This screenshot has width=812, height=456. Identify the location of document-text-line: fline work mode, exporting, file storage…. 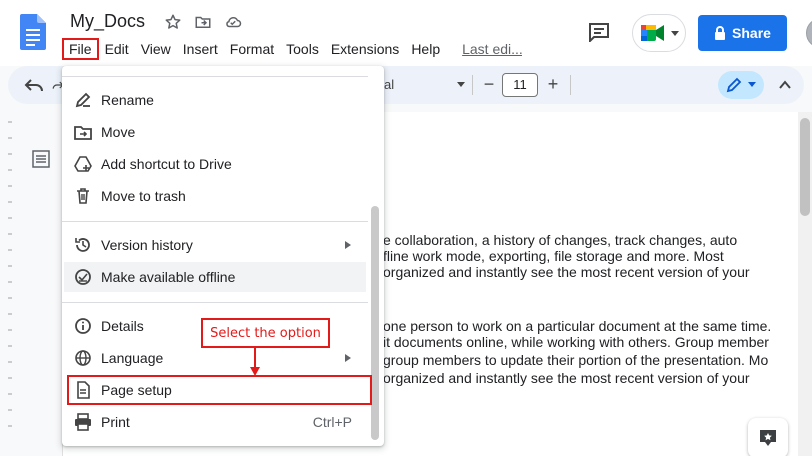
(553, 256).